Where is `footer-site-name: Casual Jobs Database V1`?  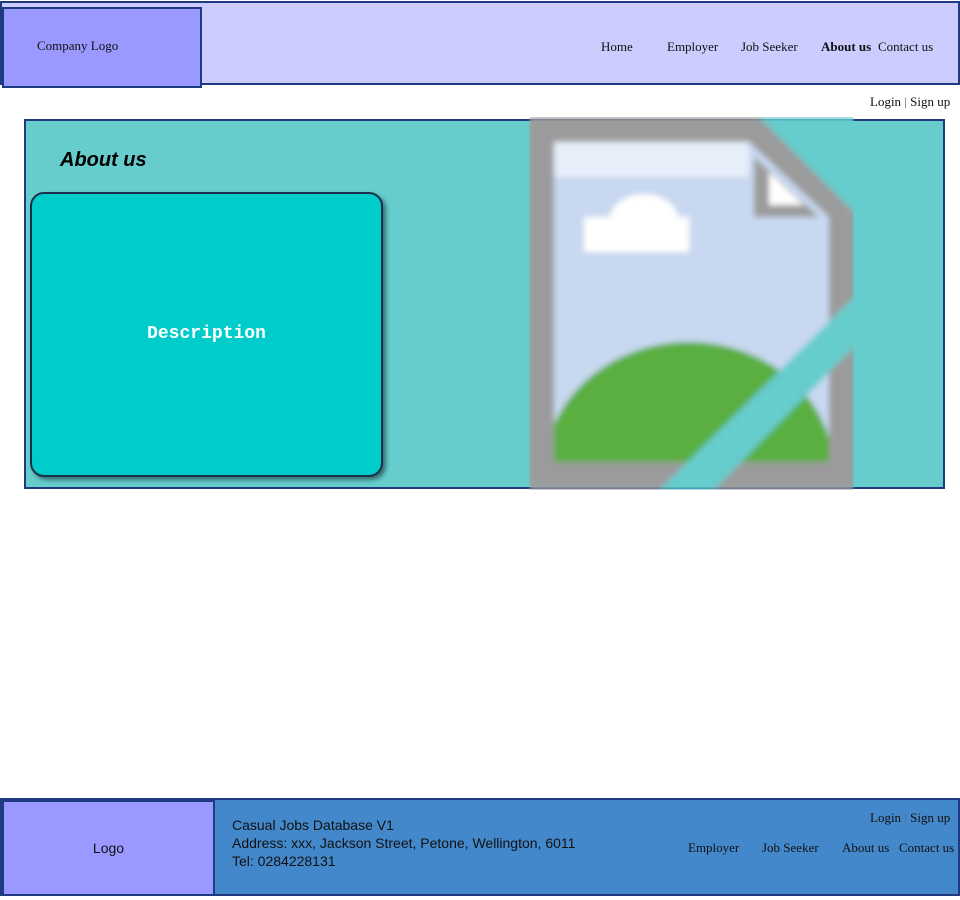
footer-site-name: Casual Jobs Database V1 is located at coordinates (313, 825).